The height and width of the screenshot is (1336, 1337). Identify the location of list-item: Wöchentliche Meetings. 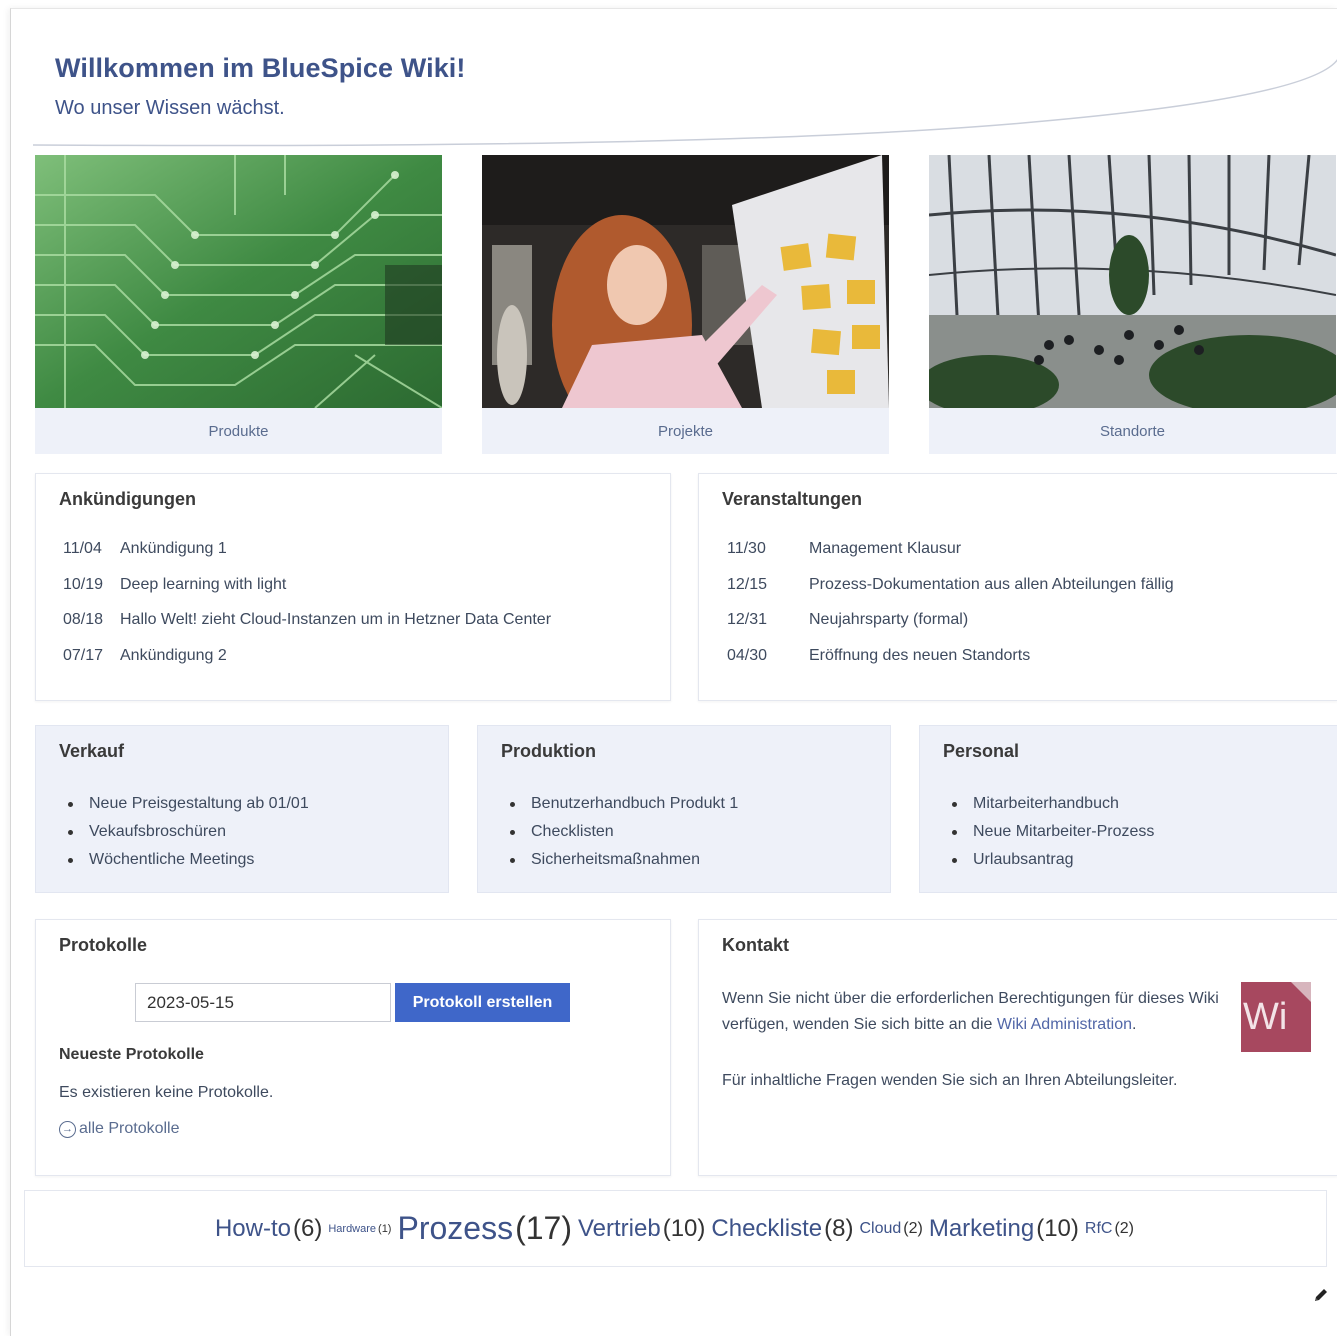
(186, 860).